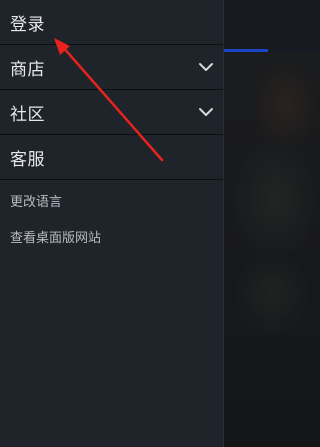 The image size is (320, 447). Describe the element at coordinates (27, 114) in the screenshot. I see `nav-item-label: 社区` at that location.